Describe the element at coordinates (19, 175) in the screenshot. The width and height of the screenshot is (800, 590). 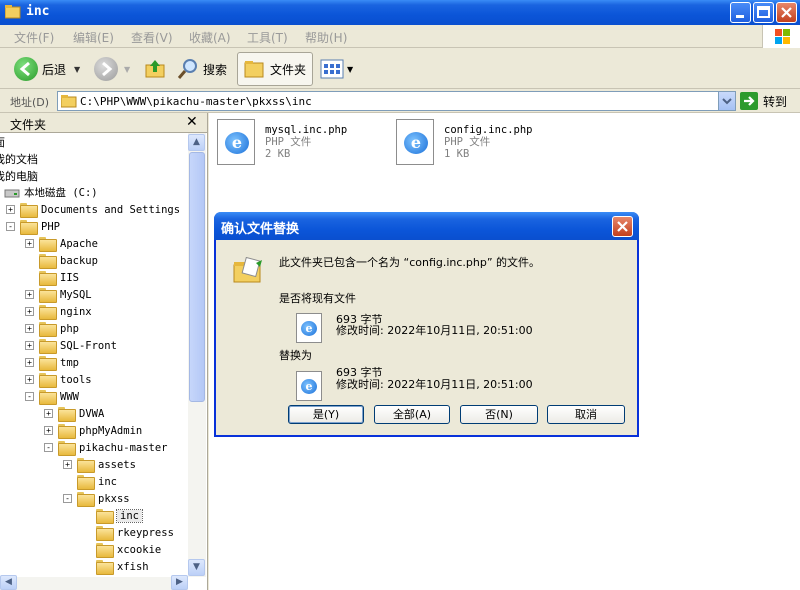
I see `tree-node: 我的电脑` at that location.